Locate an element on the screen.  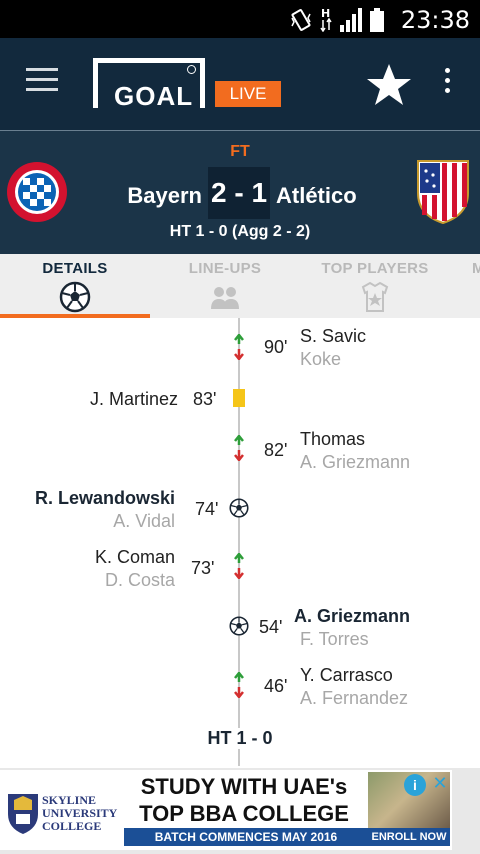
players-icon is located at coordinates (225, 298).